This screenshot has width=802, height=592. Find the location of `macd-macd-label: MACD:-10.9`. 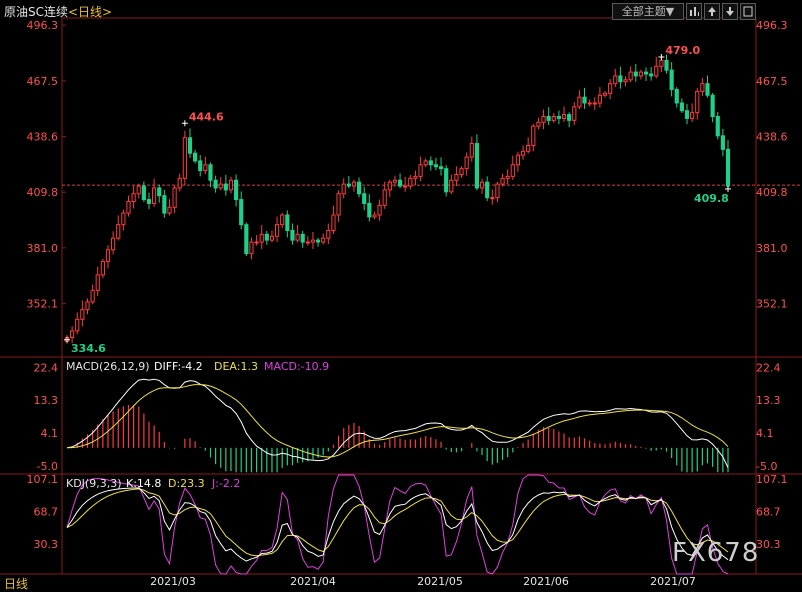

macd-macd-label: MACD:-10.9 is located at coordinates (296, 366).